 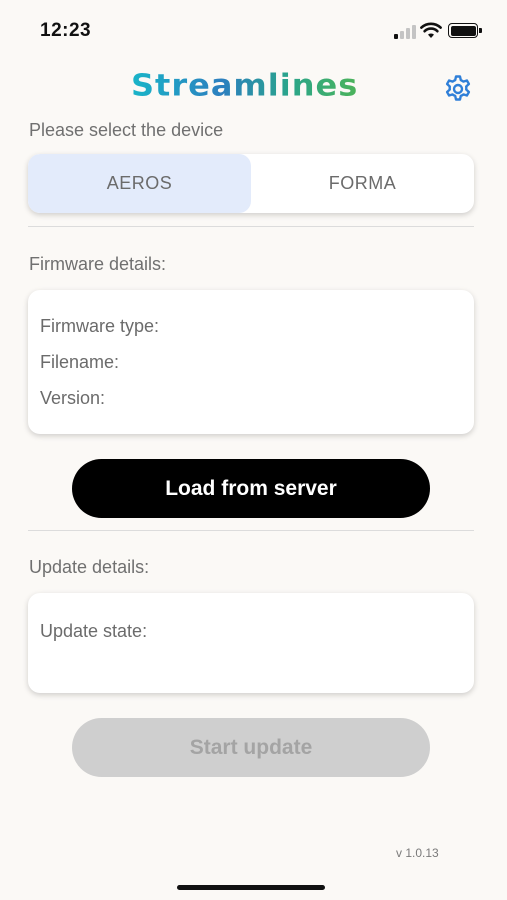 I want to click on load-from-server-button: Load from server, so click(x=251, y=488).